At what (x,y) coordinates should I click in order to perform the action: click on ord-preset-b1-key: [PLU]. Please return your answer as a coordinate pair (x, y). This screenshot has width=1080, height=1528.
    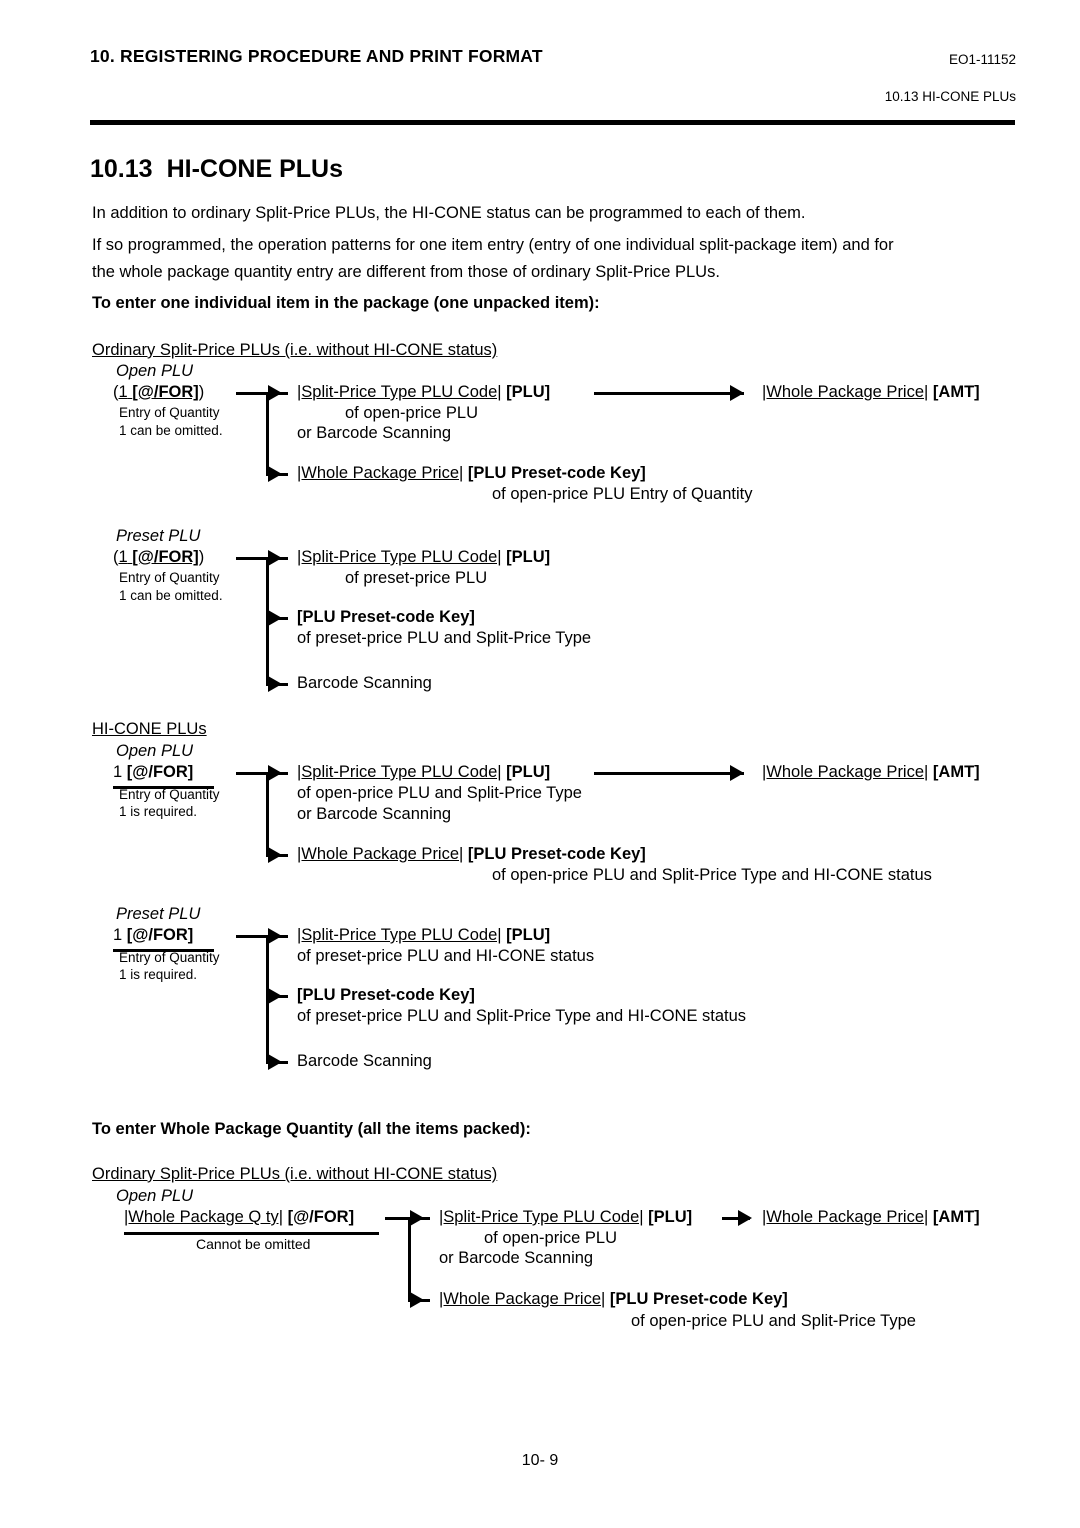
    Looking at the image, I should click on (528, 557).